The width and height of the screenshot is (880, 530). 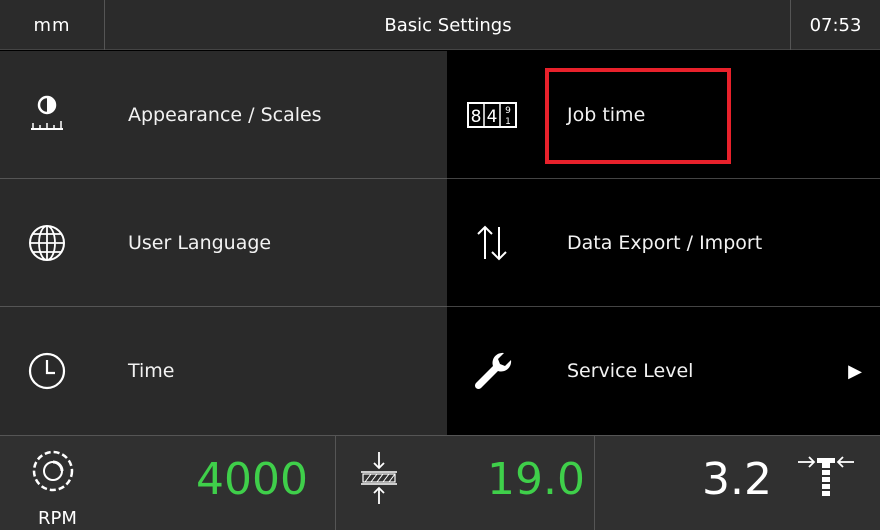 What do you see at coordinates (630, 371) in the screenshot?
I see `menu-item-label: Service Level` at bounding box center [630, 371].